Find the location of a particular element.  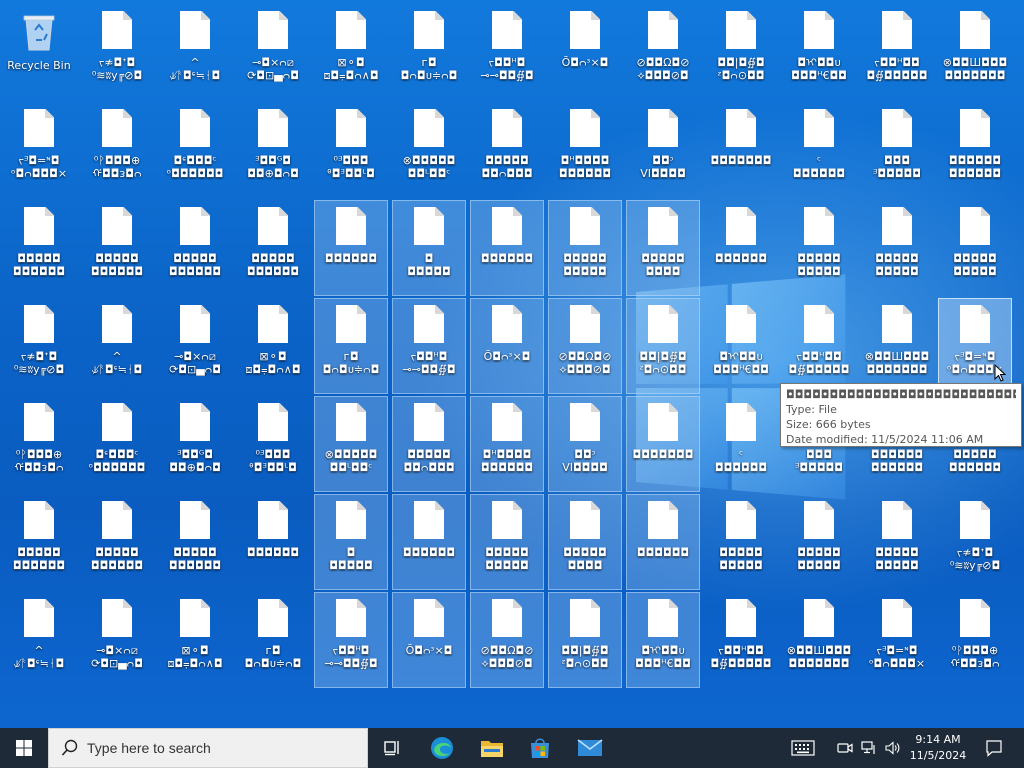

edge-taskbar-button is located at coordinates (442, 748).